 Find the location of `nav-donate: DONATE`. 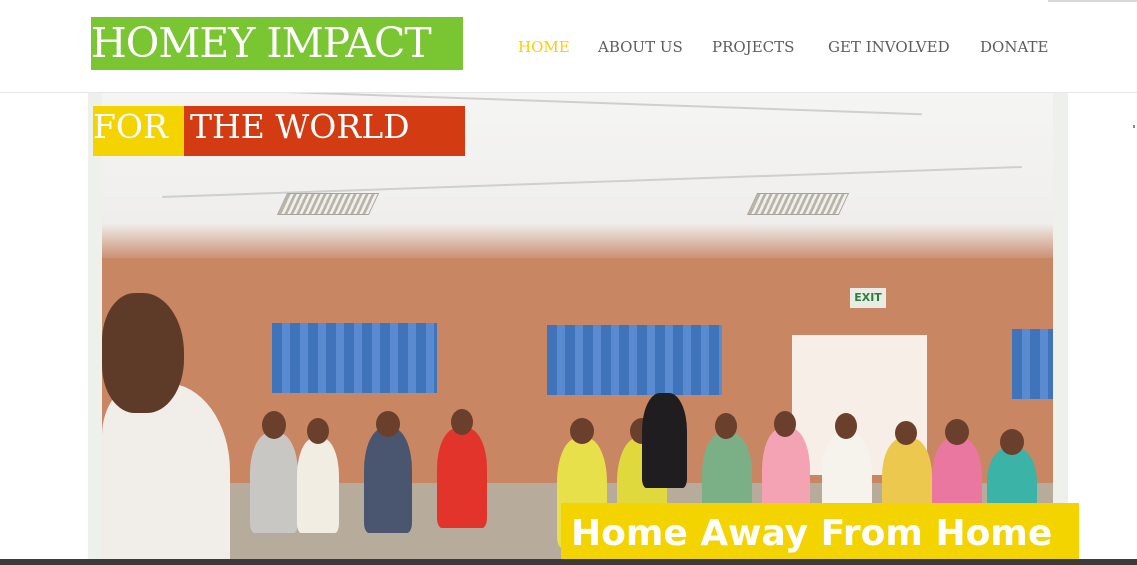

nav-donate: DONATE is located at coordinates (1014, 47).